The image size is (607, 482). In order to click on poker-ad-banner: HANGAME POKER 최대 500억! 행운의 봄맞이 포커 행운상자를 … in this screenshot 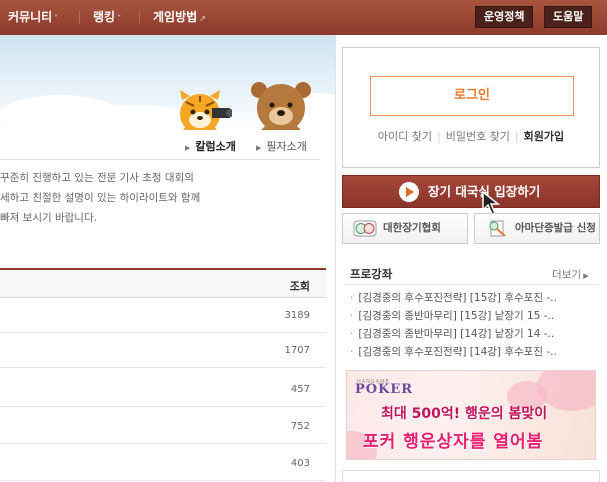, I will do `click(471, 415)`.